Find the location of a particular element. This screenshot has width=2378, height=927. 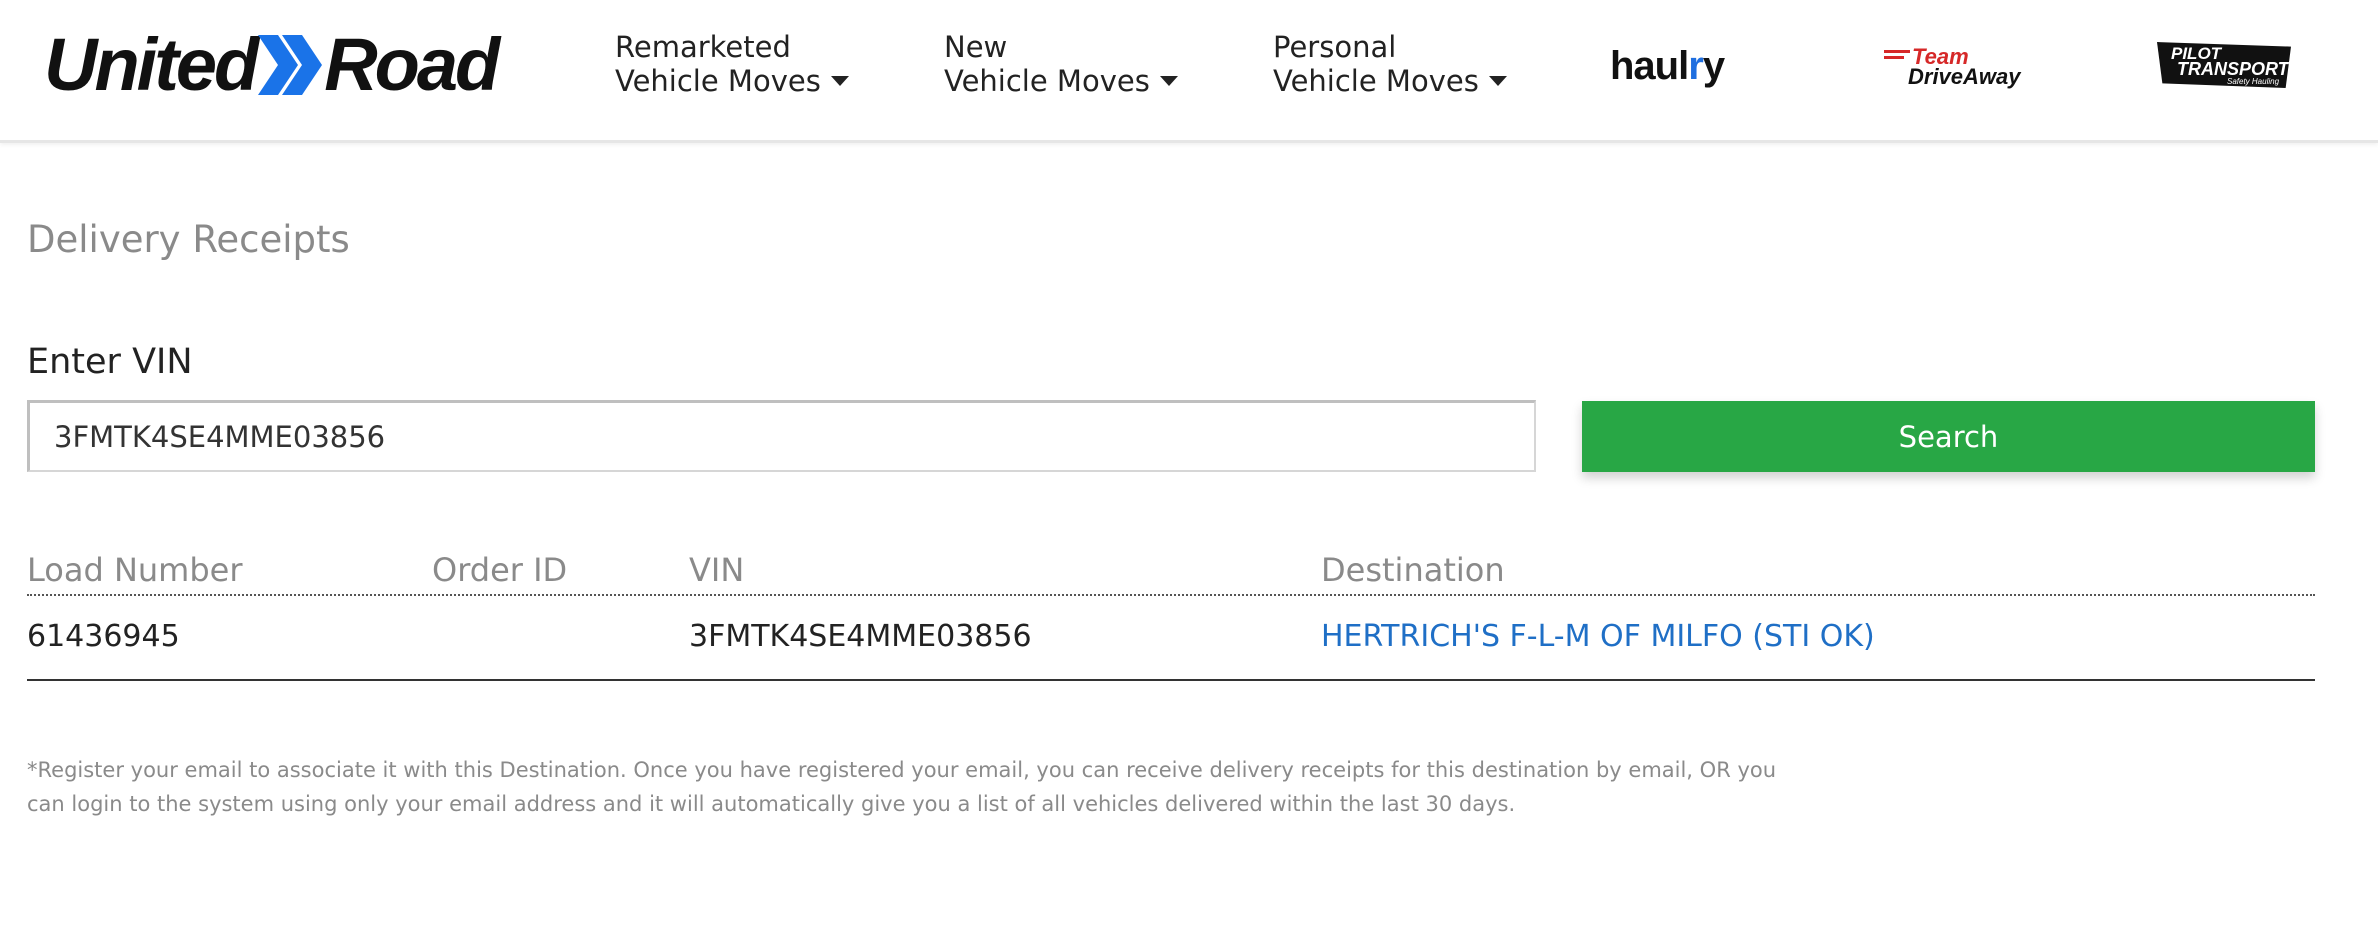

page-title: Delivery Receipts is located at coordinates (188, 239).